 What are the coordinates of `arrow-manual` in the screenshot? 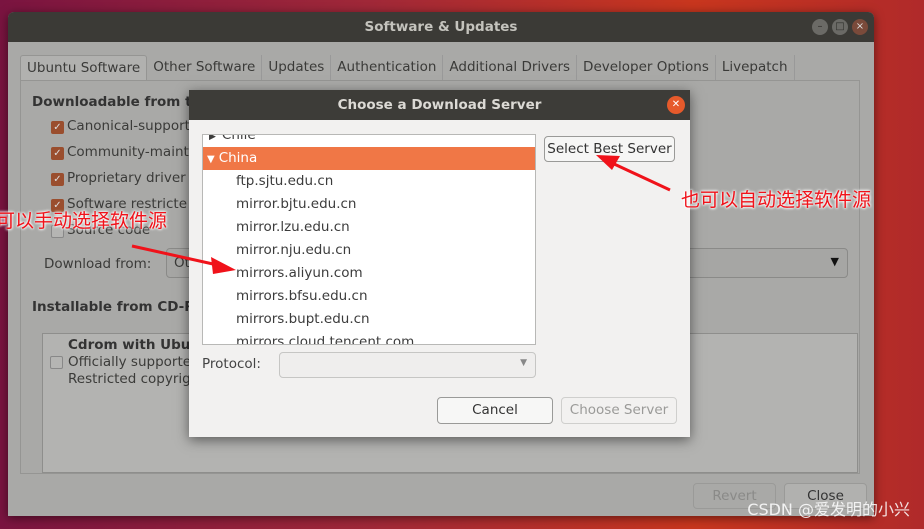 It's located at (183, 259).